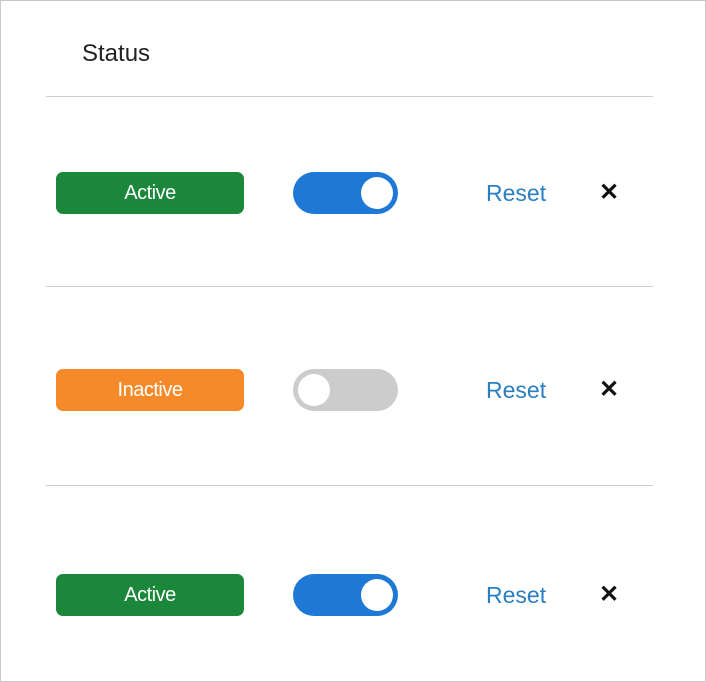  Describe the element at coordinates (116, 53) in the screenshot. I see `column-header-status: Status` at that location.